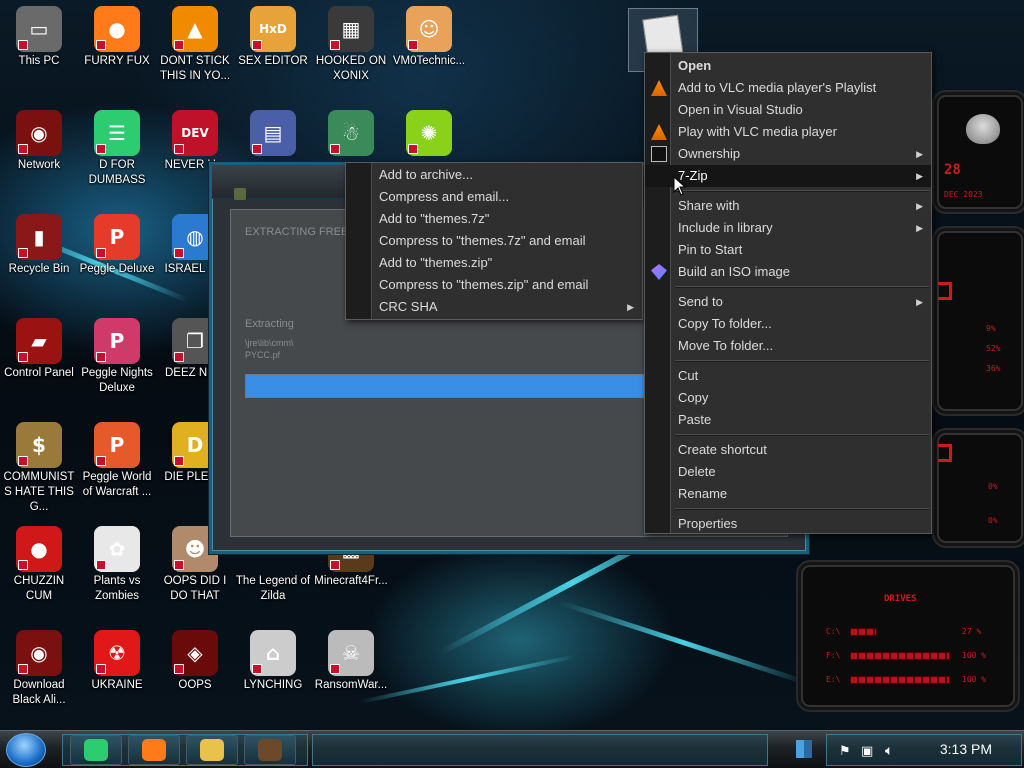 The image size is (1024, 768). Describe the element at coordinates (117, 572) in the screenshot. I see `desktop-icon: ✿ Plants vs Zombies` at that location.